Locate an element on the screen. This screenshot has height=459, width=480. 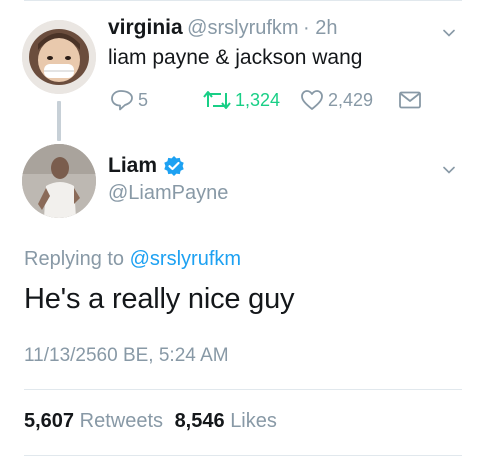
dm-icon is located at coordinates (410, 100).